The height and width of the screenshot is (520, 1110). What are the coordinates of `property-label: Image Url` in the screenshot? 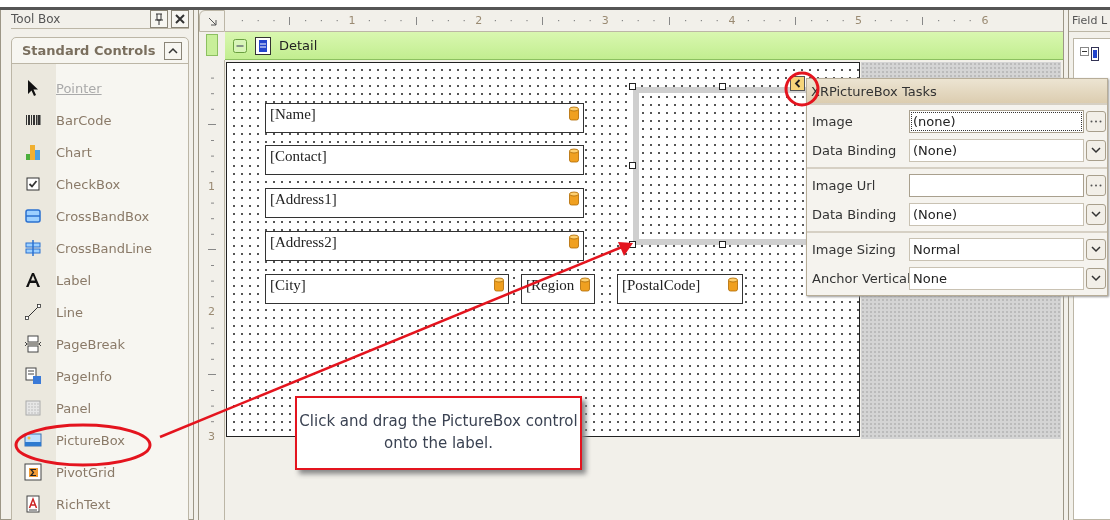 It's located at (844, 185).